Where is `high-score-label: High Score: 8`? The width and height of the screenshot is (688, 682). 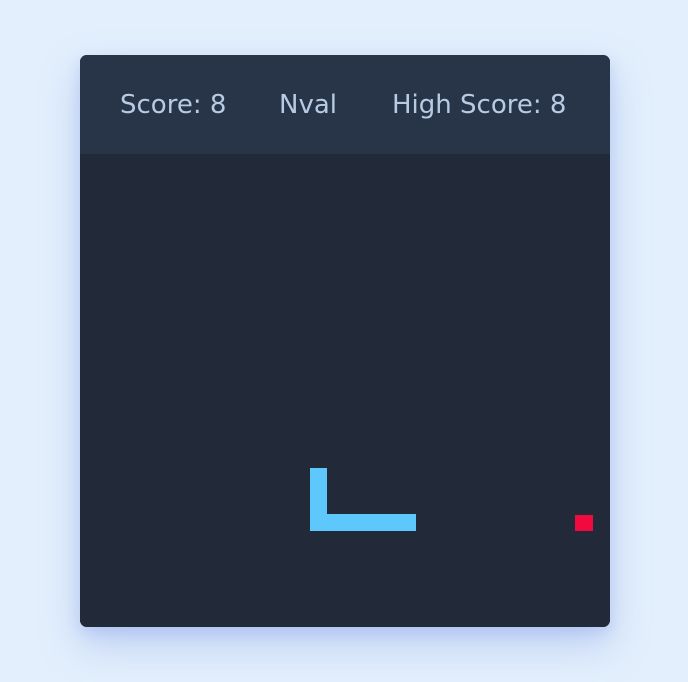 high-score-label: High Score: 8 is located at coordinates (479, 105).